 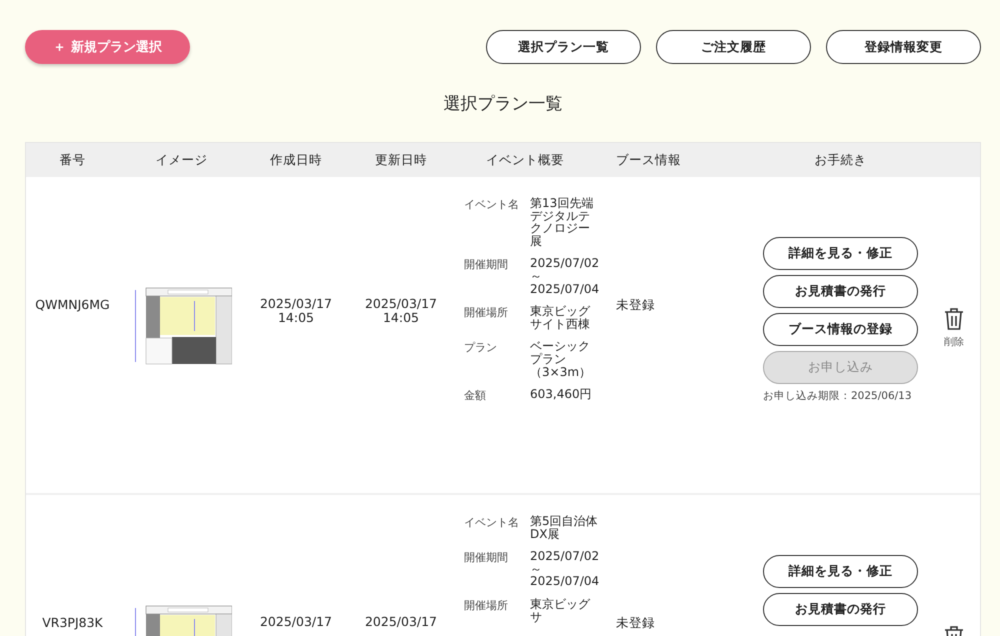 What do you see at coordinates (954, 319) in the screenshot?
I see `trash-icon` at bounding box center [954, 319].